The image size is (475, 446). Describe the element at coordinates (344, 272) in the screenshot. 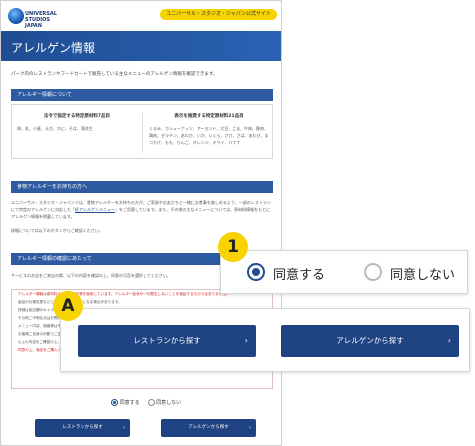

I see `consent-zoom-callout: 同意する 同意しない` at that location.